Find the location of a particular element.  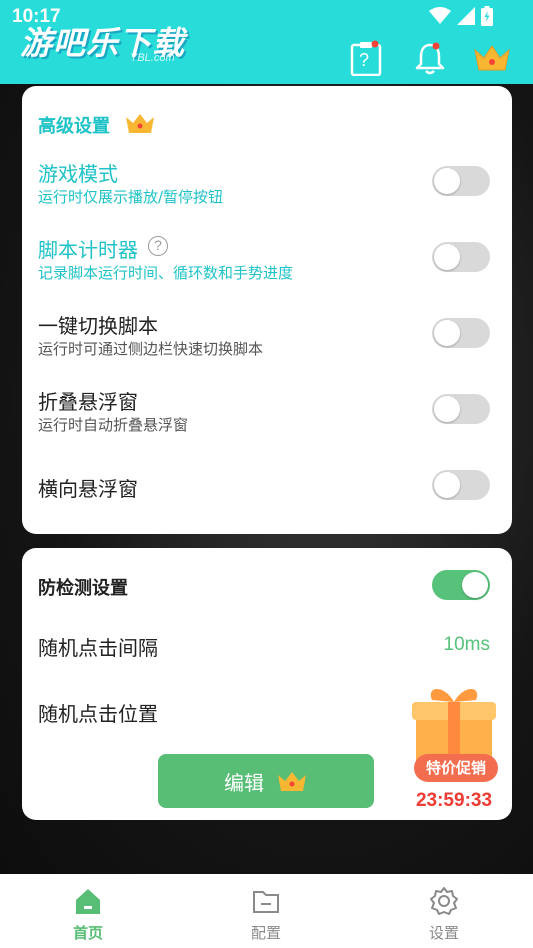

nav-settings-label: 设置 is located at coordinates (443, 933).